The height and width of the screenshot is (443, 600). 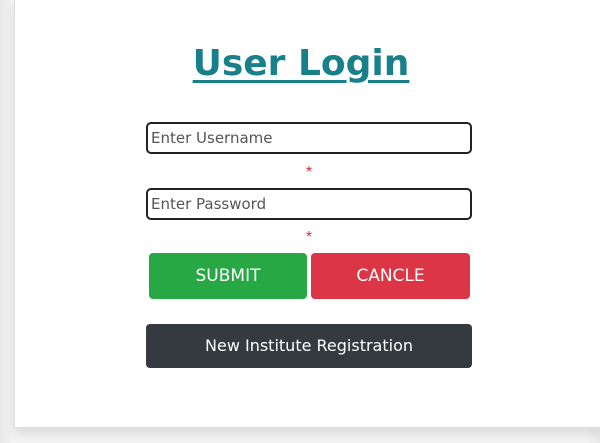 I want to click on submit-button: SUBMIT, so click(x=228, y=276).